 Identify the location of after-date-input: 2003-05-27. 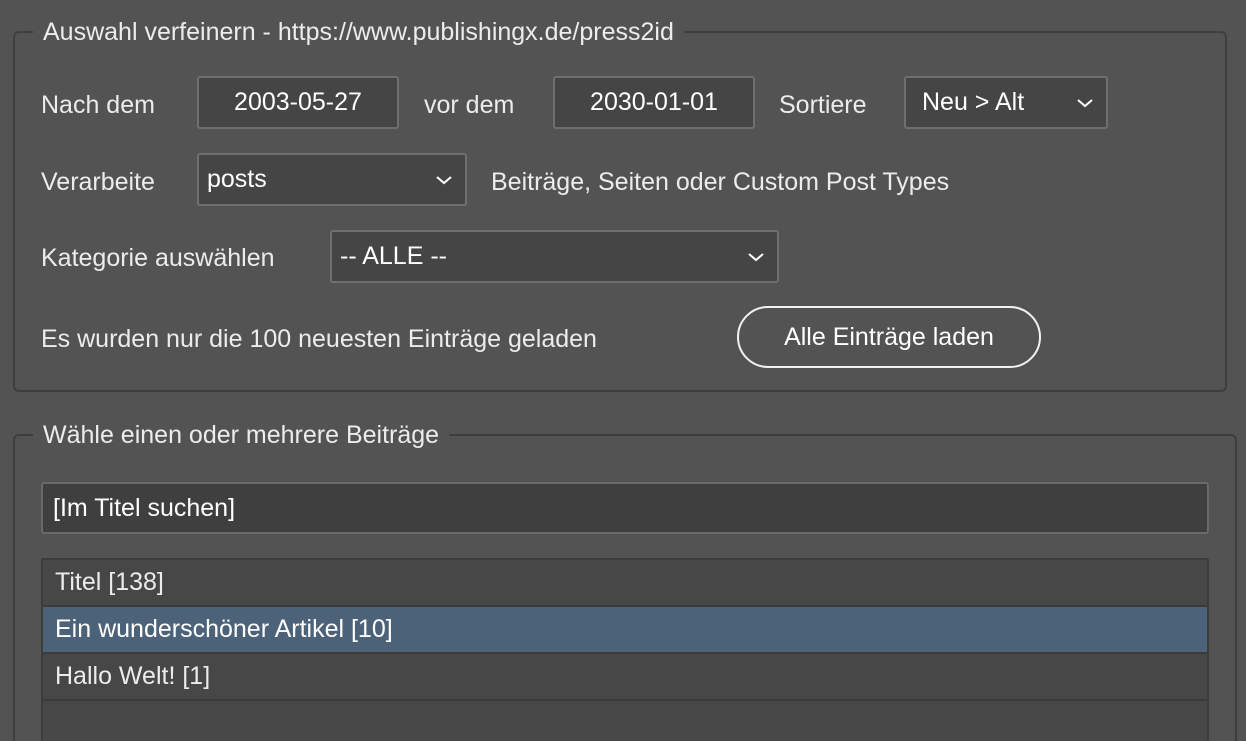
(298, 102).